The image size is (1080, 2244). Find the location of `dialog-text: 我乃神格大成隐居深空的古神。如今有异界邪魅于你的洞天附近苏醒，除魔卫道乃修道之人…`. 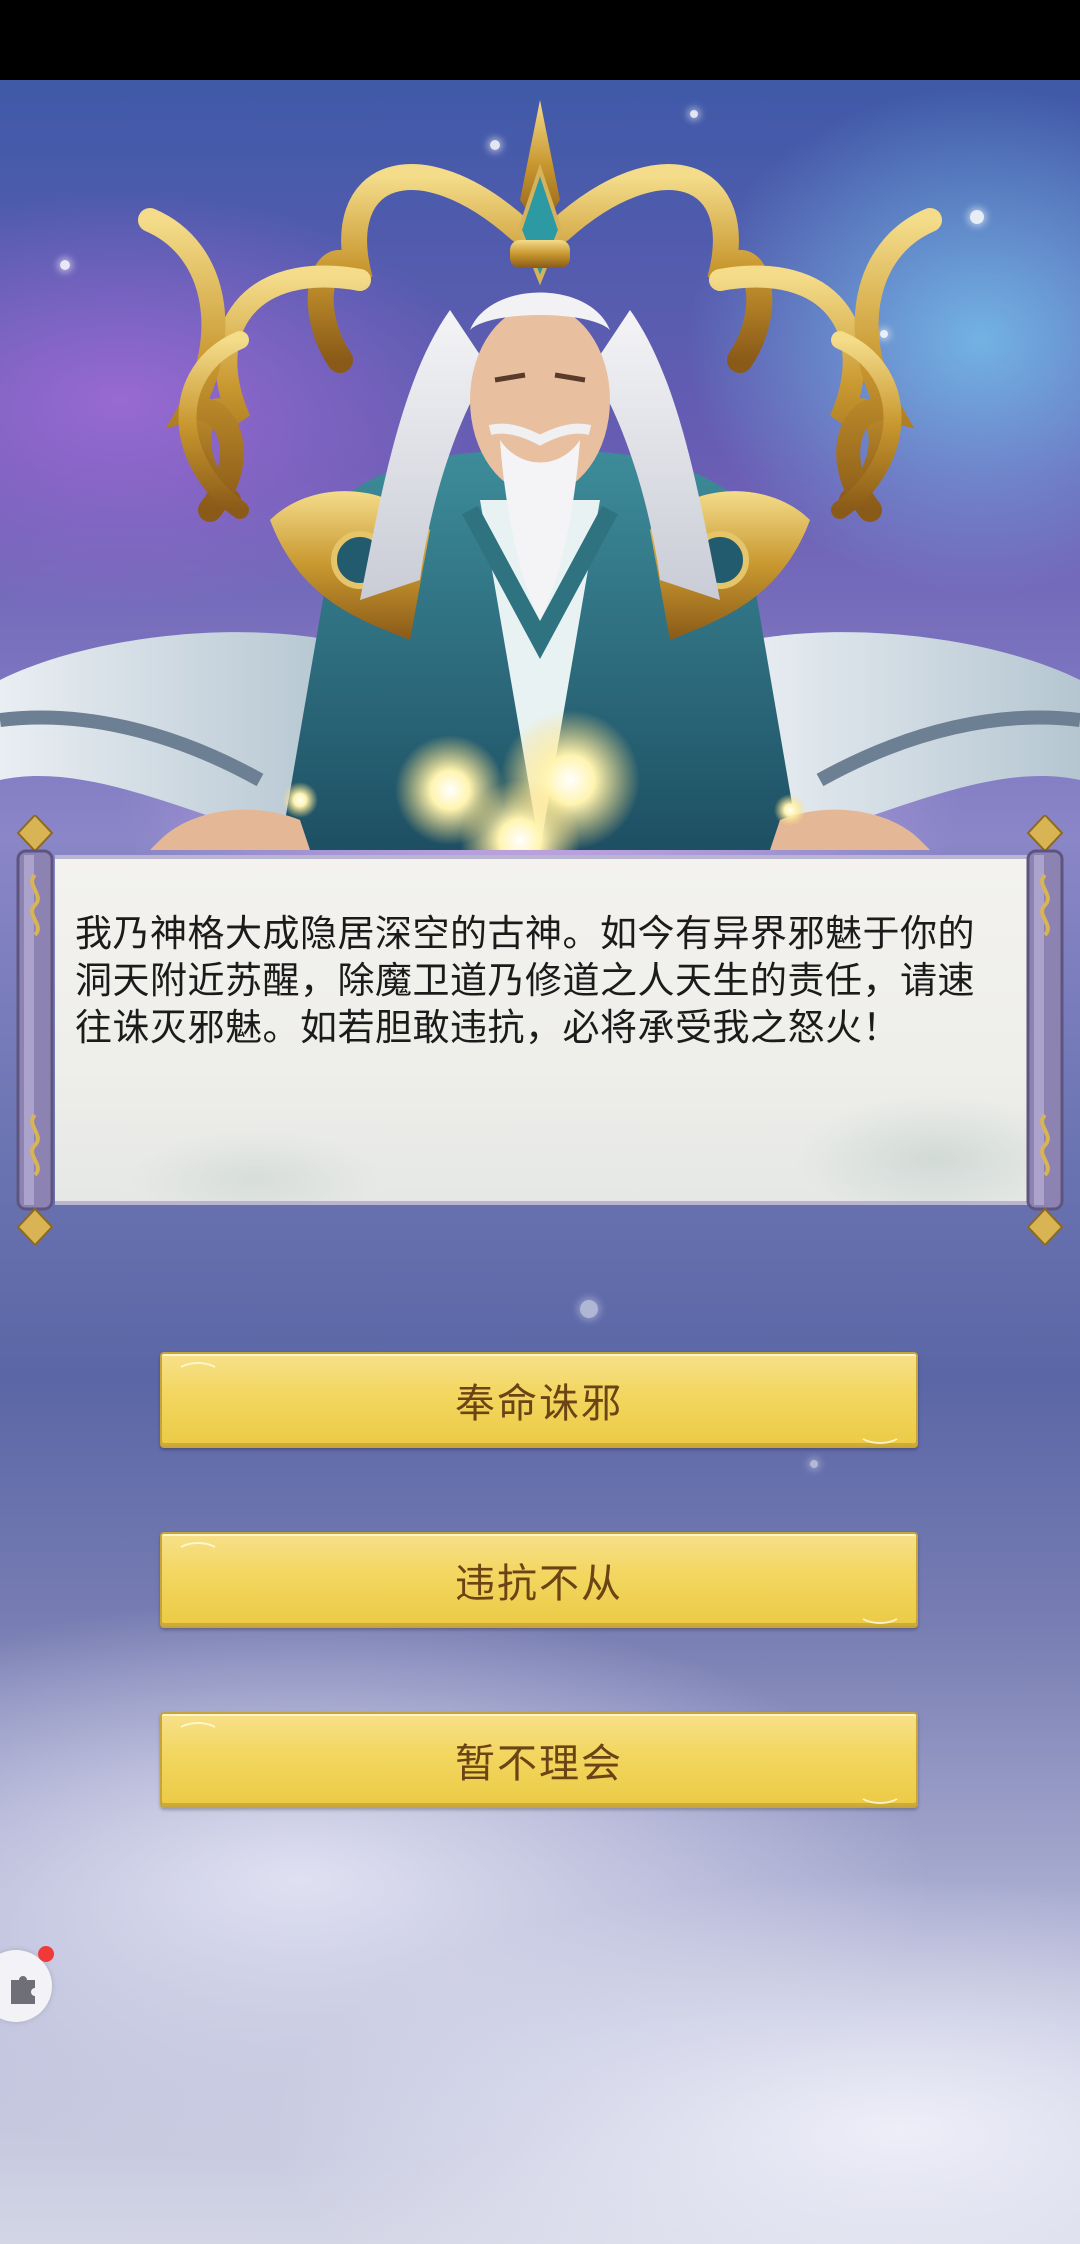

dialog-text: 我乃神格大成隐居深空的古神。如今有异界邪魅于你的洞天附近苏醒，除魔卫道乃修道之人… is located at coordinates (525, 980).